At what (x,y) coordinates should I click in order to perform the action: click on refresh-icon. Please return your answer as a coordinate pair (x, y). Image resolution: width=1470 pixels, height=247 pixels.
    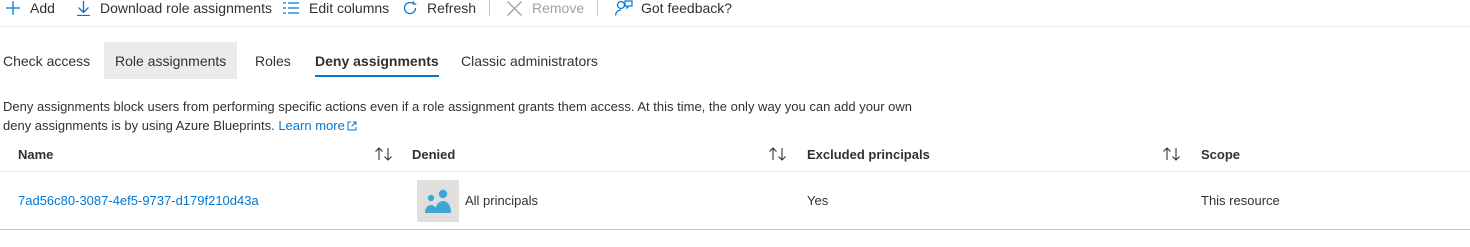
    Looking at the image, I should click on (410, 8).